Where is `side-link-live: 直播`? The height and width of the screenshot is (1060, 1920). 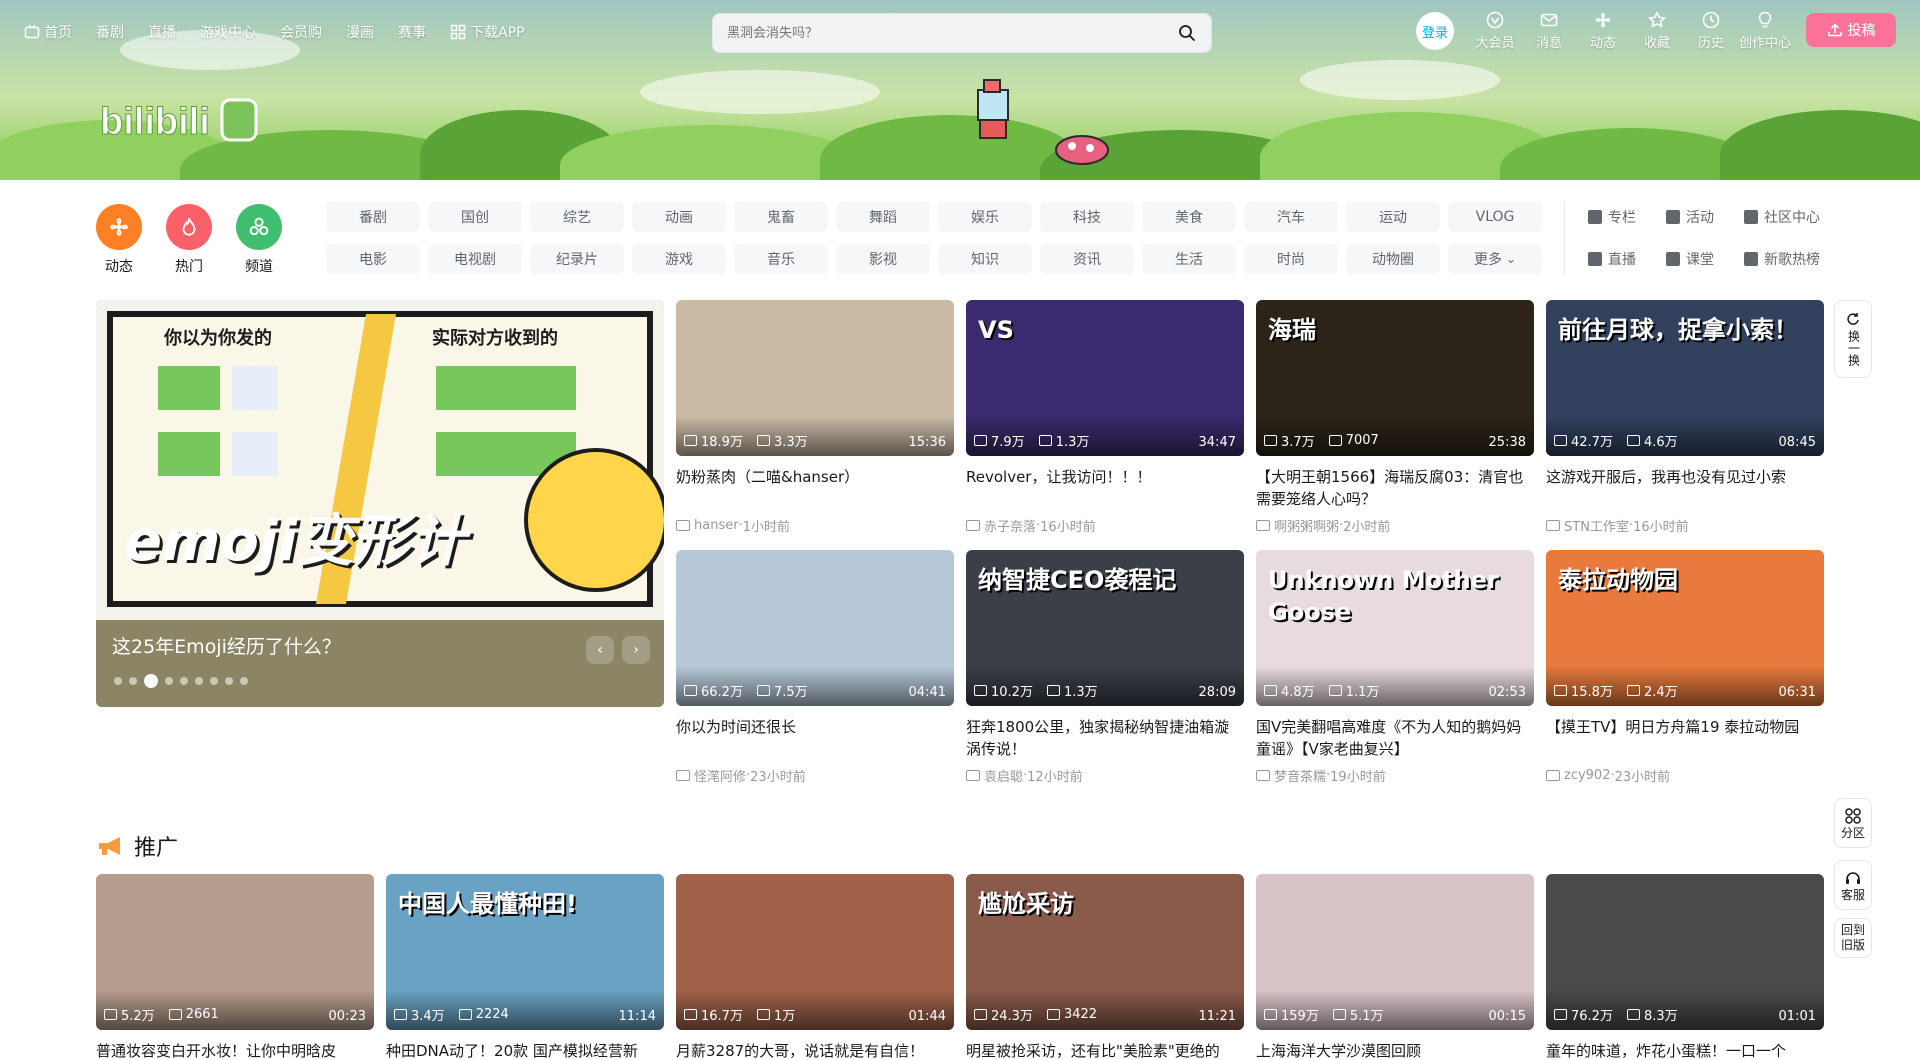 side-link-live: 直播 is located at coordinates (1627, 259).